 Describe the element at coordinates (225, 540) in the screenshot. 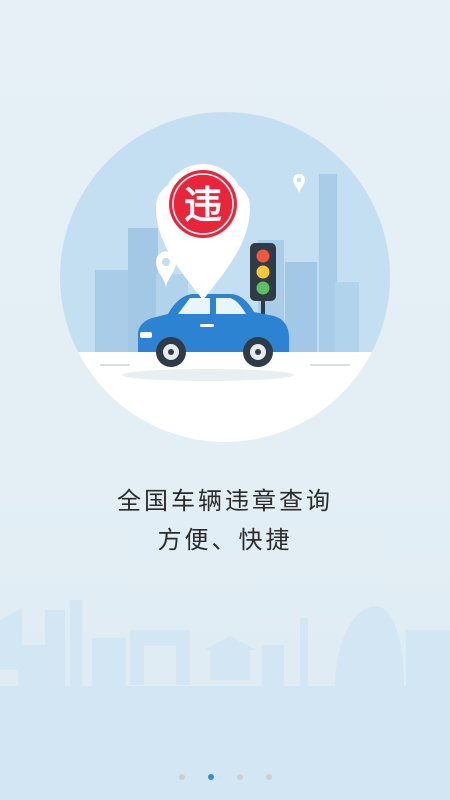

I see `tagline-subtitle: 方便、快捷` at that location.